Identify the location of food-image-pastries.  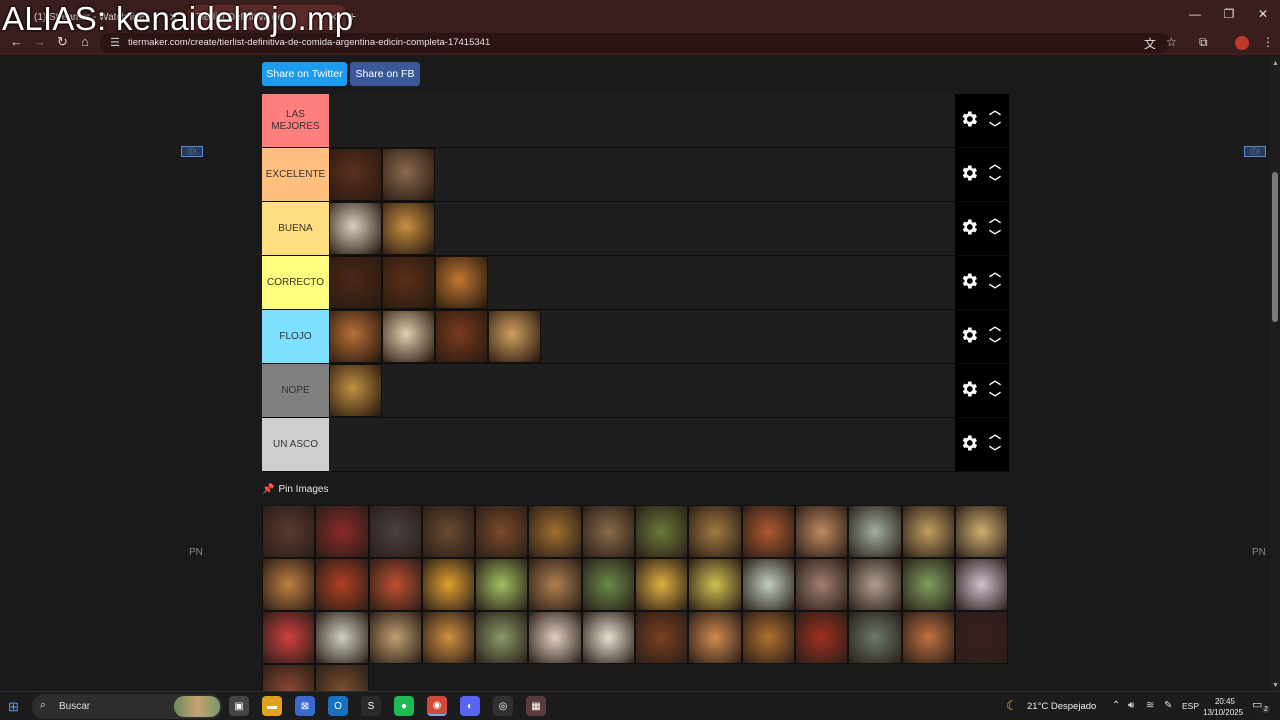
(355, 390).